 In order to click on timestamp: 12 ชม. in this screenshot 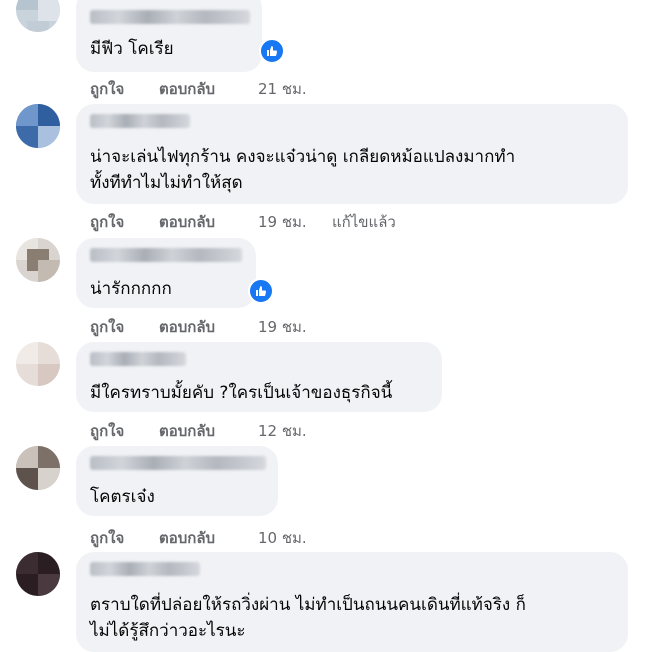, I will do `click(282, 431)`.